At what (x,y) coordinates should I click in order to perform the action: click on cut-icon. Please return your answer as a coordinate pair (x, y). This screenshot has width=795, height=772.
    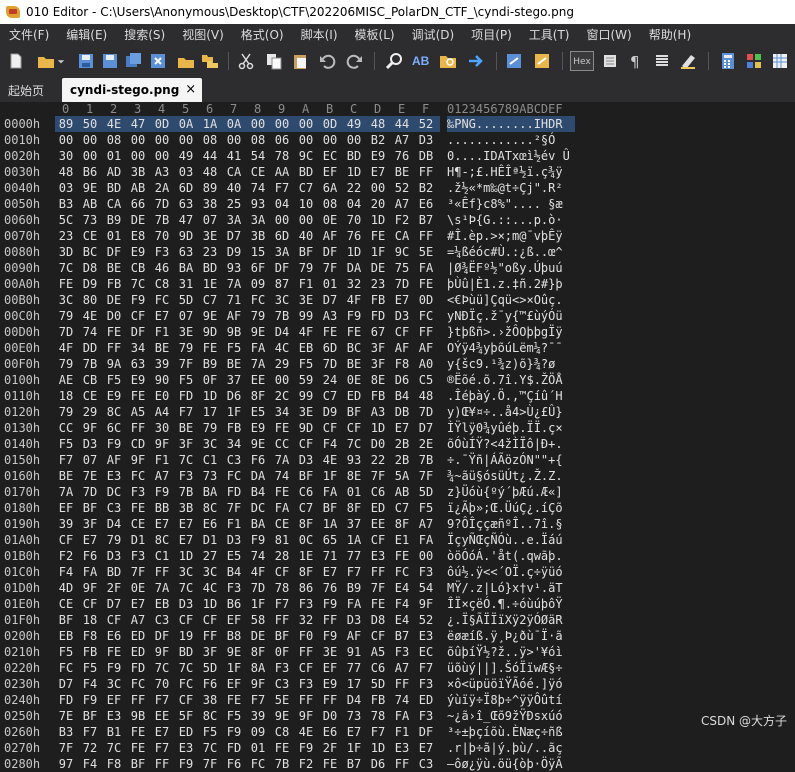
    Looking at the image, I should click on (246, 61).